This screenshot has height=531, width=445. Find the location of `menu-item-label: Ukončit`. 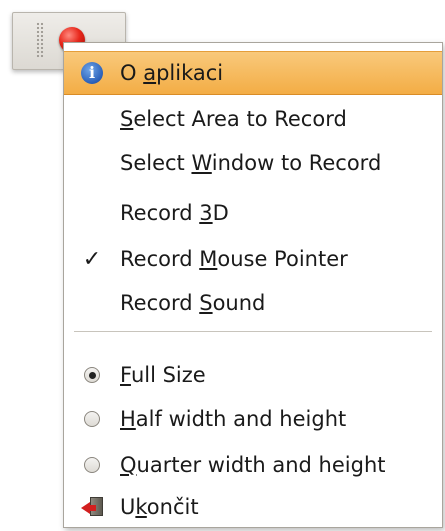

menu-item-label: Ukončit is located at coordinates (159, 507).